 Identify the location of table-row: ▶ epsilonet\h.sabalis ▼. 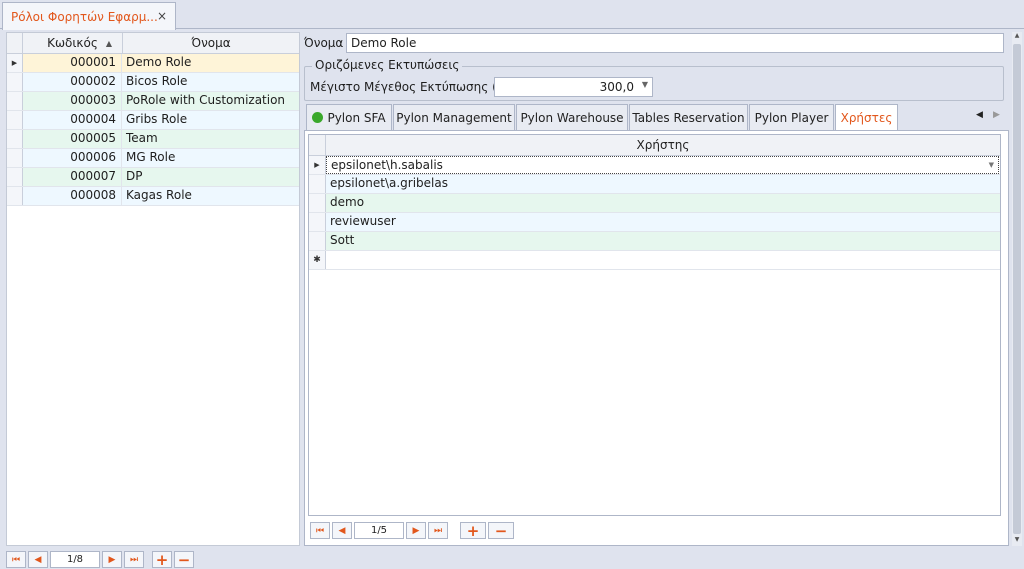
(654, 165).